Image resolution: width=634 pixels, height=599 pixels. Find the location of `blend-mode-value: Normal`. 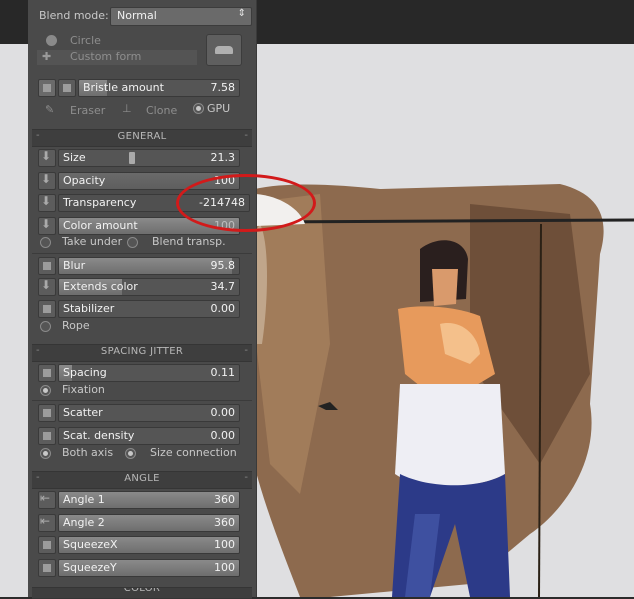

blend-mode-value: Normal is located at coordinates (137, 15).